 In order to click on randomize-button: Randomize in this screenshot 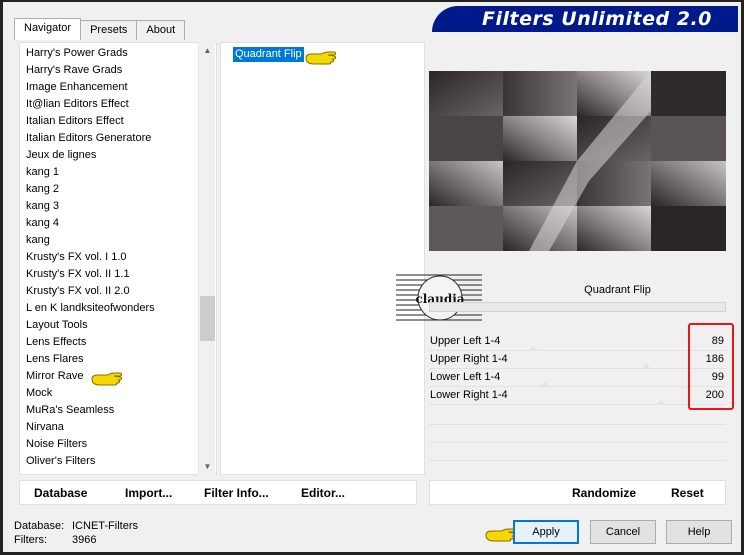, I will do `click(604, 493)`.